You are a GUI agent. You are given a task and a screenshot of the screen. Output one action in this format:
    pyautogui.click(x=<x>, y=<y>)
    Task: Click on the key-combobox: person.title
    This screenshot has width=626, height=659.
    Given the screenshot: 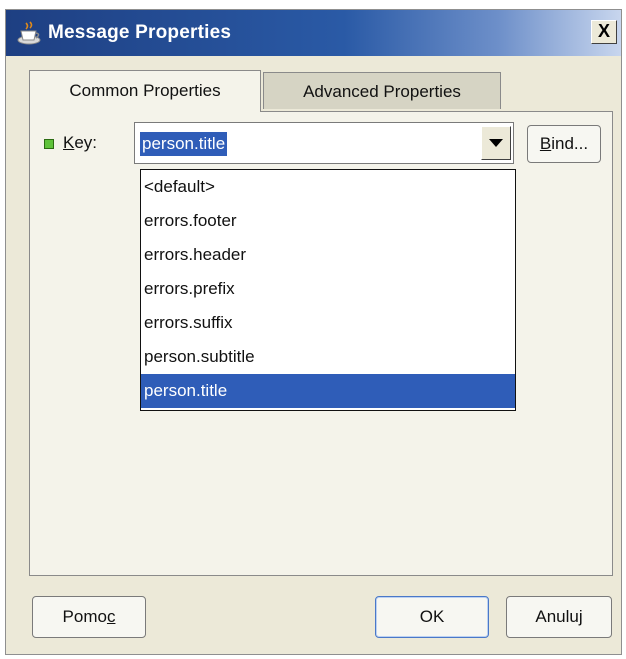 What is the action you would take?
    pyautogui.click(x=324, y=143)
    